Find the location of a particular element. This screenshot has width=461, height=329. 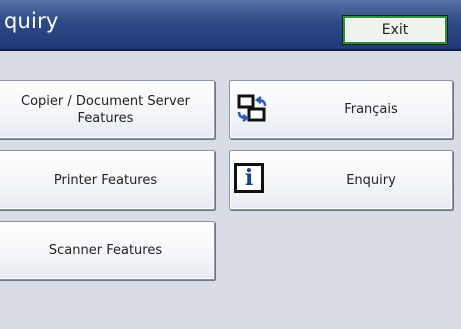

enquiry-button-label: Enquiry is located at coordinates (371, 180).